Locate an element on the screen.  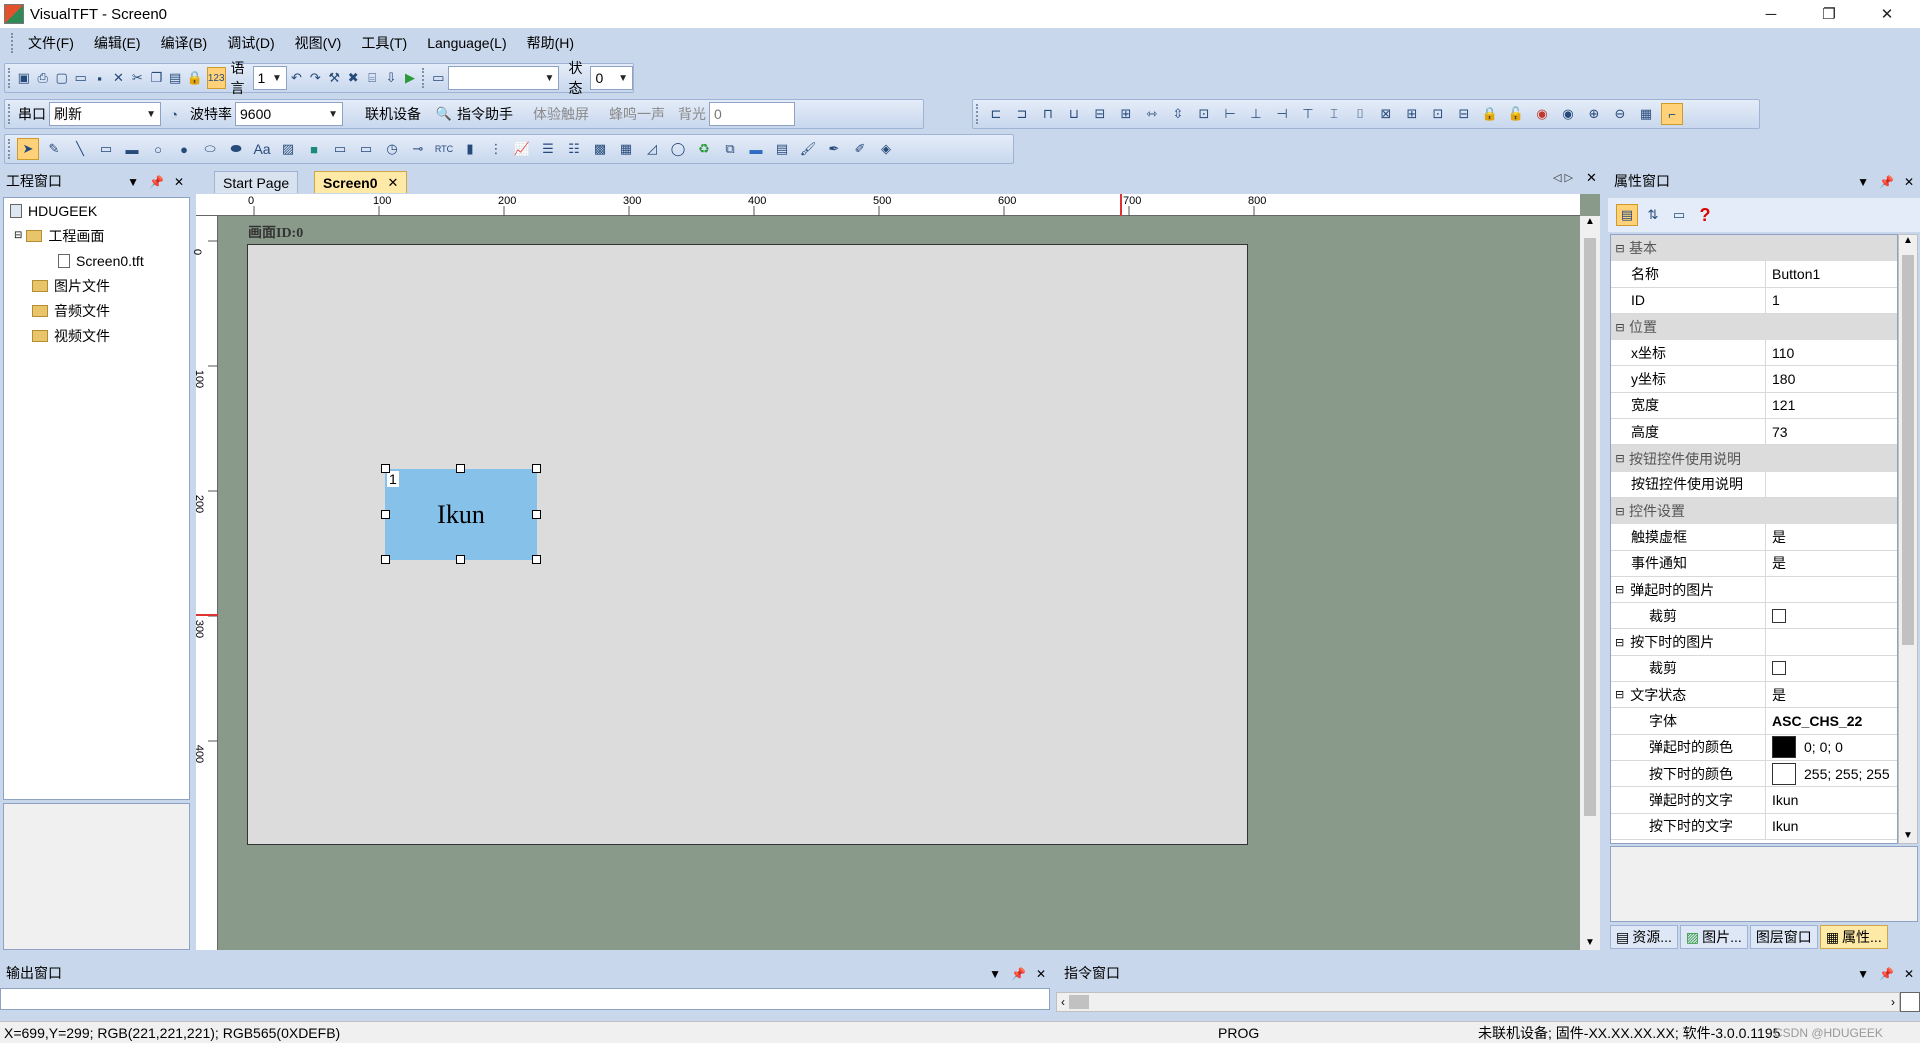
pointer-icon: ➤ is located at coordinates (28, 149).